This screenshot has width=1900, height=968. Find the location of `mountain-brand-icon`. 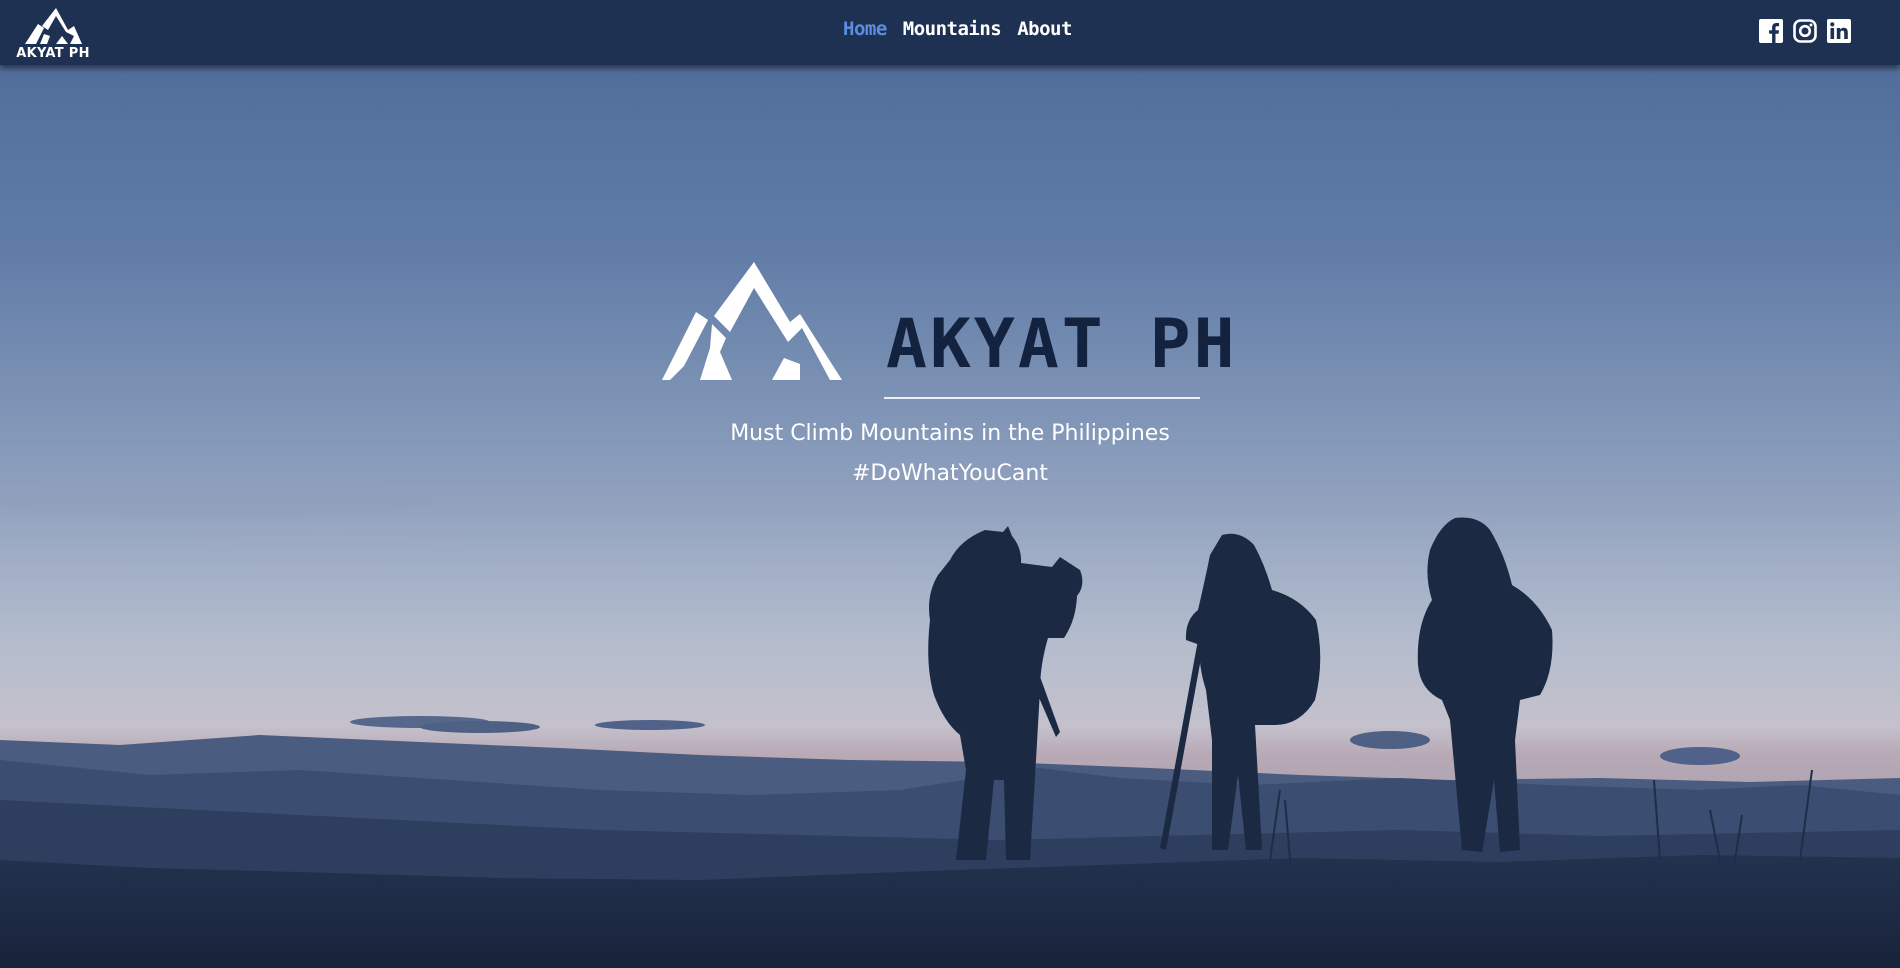

mountain-brand-icon is located at coordinates (752, 321).